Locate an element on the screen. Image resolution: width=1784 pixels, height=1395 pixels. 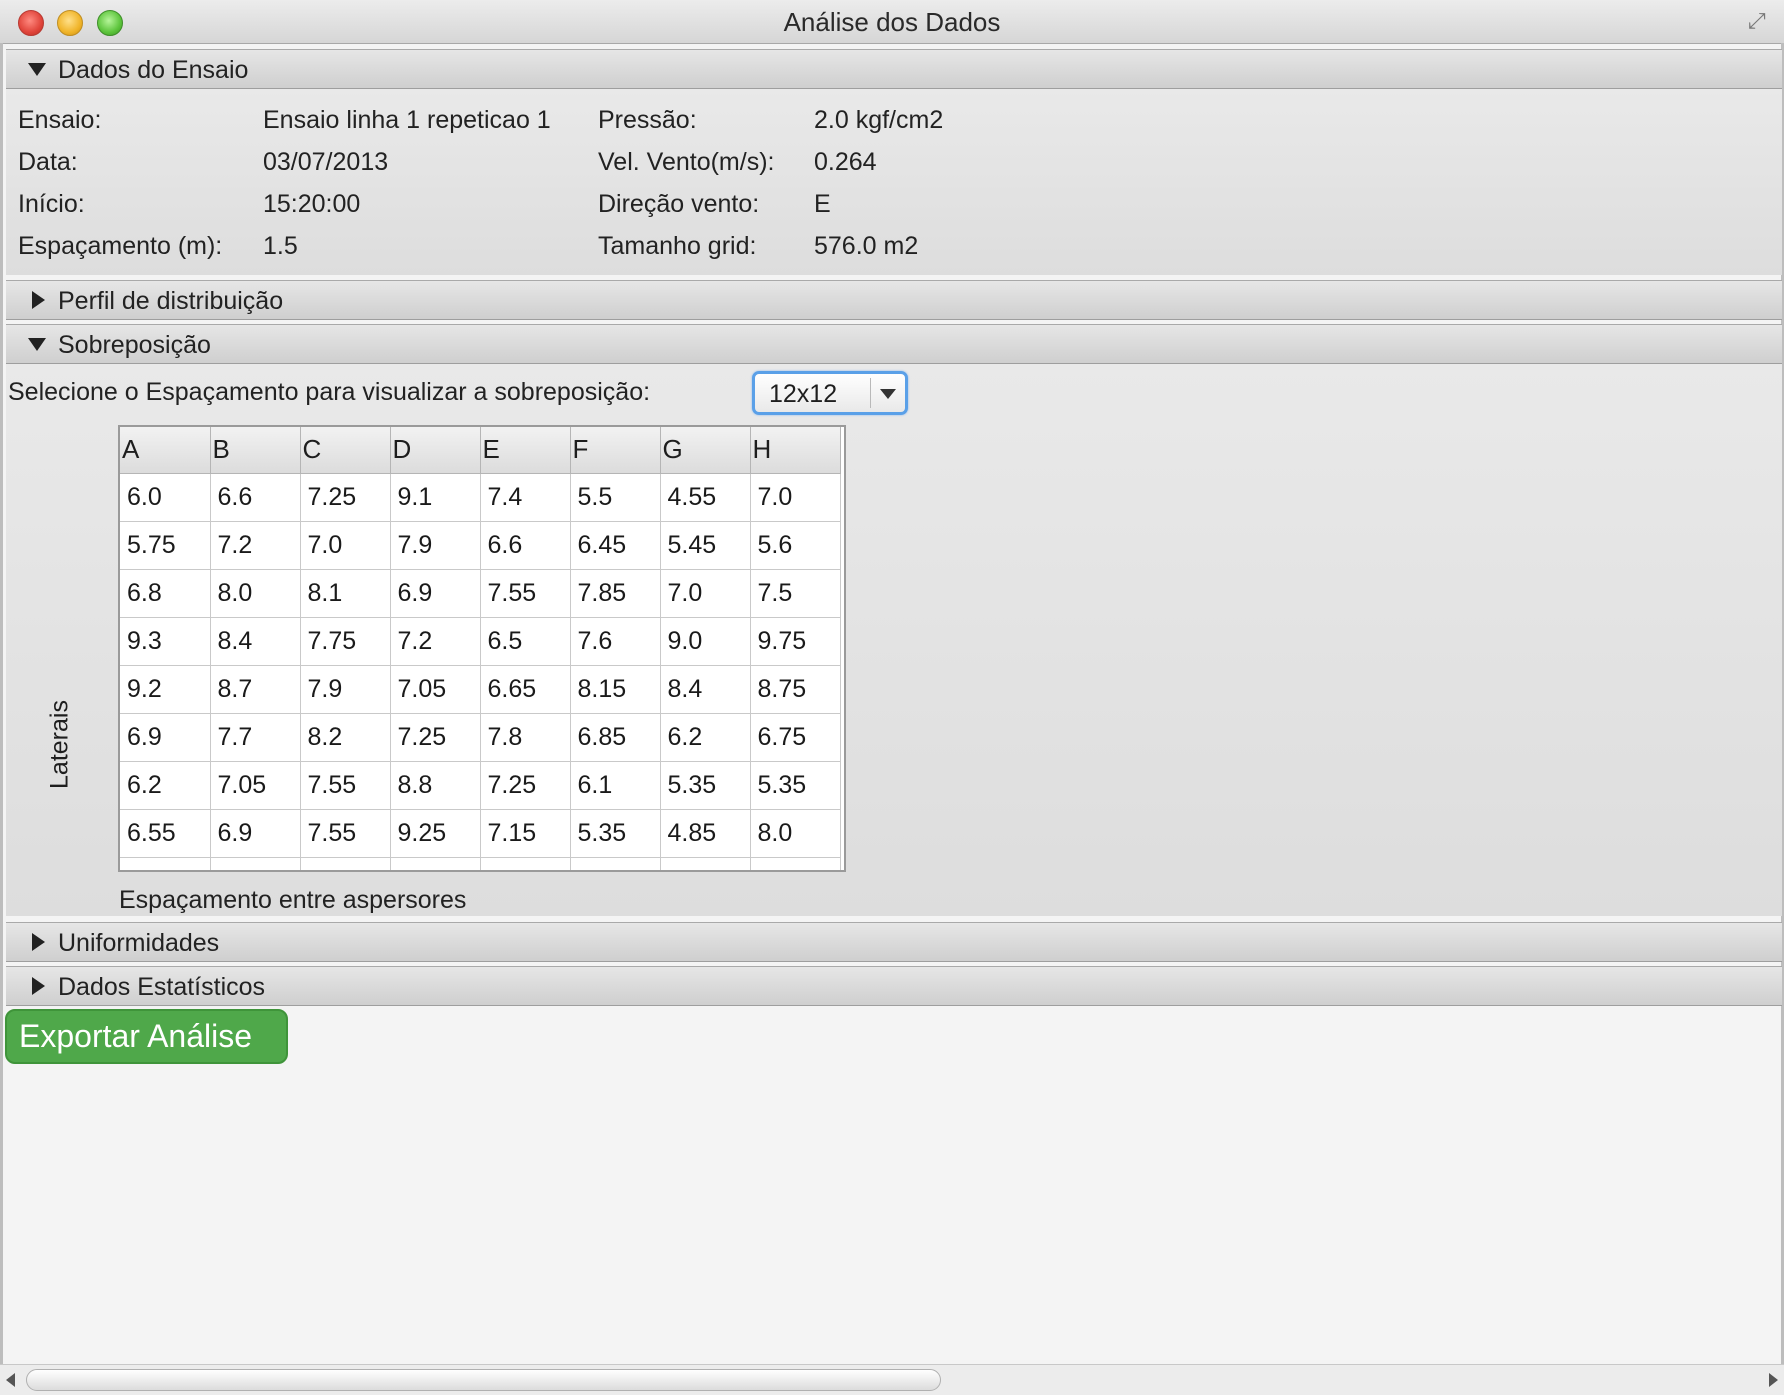
scroll-left-arrow-icon is located at coordinates (11, 1380).